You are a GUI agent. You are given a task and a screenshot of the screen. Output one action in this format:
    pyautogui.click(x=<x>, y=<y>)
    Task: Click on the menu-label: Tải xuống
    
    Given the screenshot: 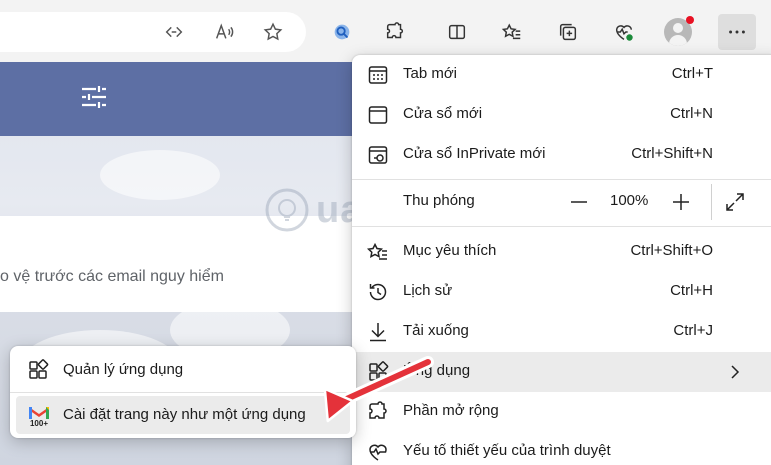 What is the action you would take?
    pyautogui.click(x=436, y=330)
    